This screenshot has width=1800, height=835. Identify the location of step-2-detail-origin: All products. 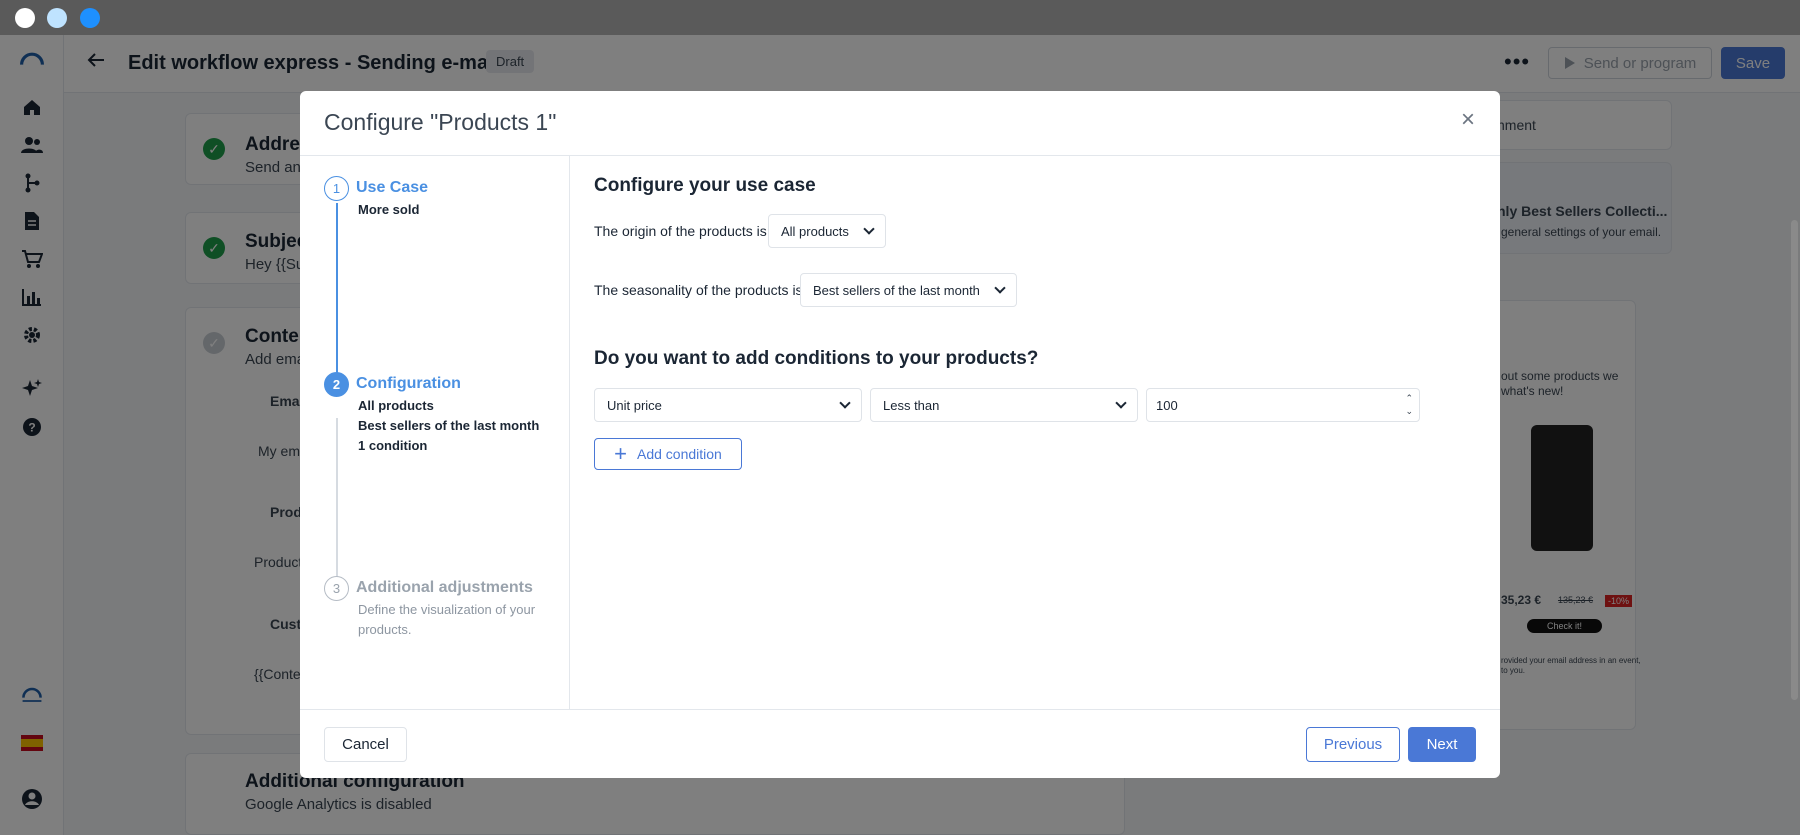
(396, 405).